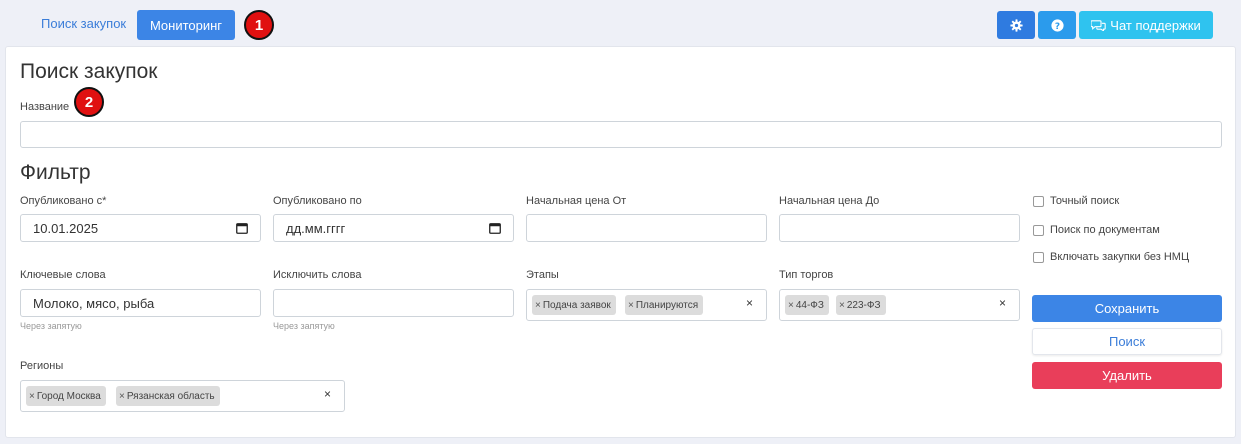  I want to click on help-button: ?, so click(1057, 25).